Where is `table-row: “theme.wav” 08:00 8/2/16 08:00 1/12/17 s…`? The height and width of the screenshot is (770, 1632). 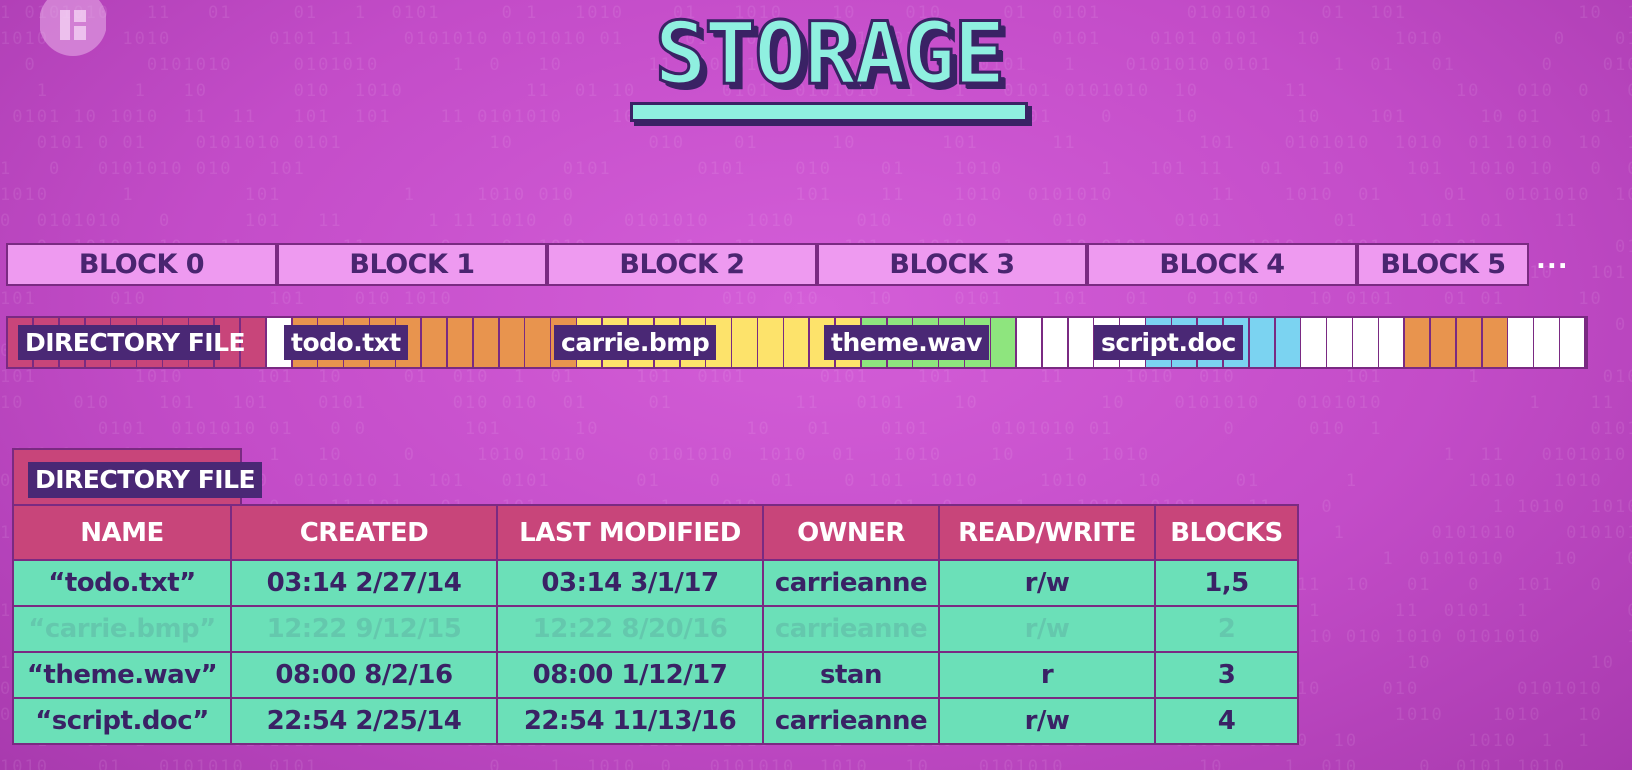 table-row: “theme.wav” 08:00 8/2/16 08:00 1/12/17 s… is located at coordinates (655, 675).